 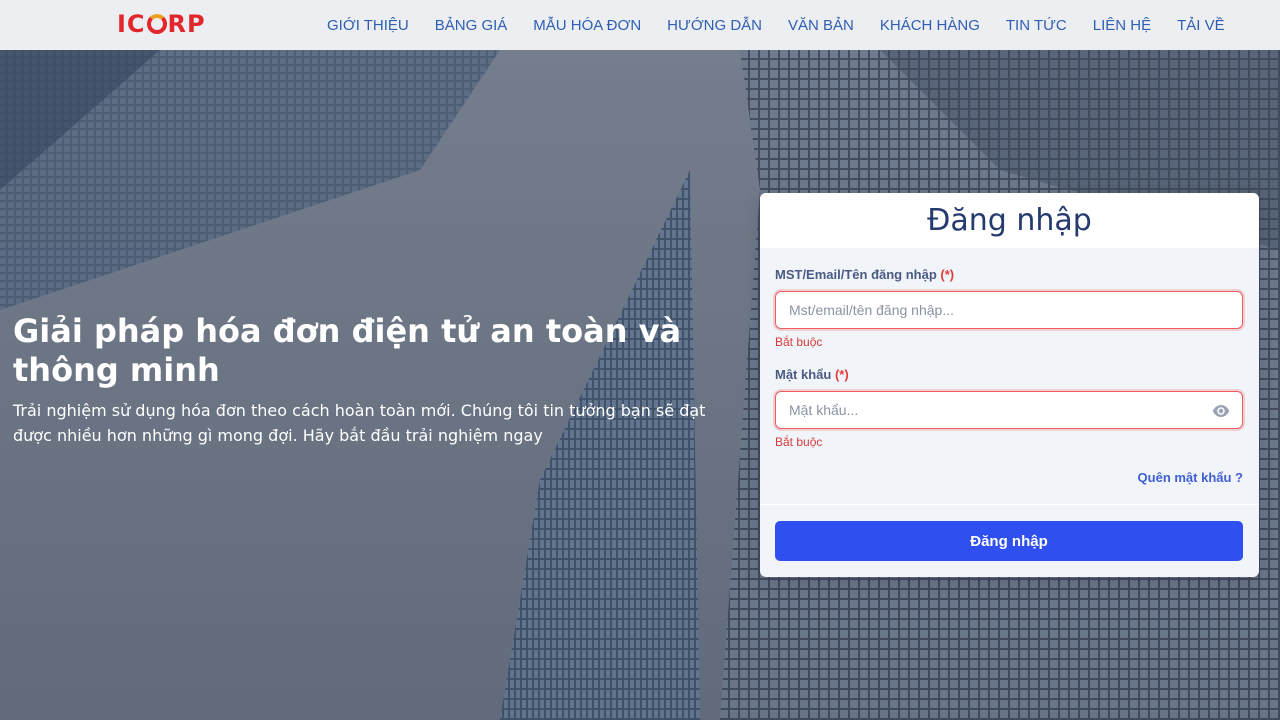 I want to click on nav-item-lien-he: LIÊN HỆ, so click(x=1122, y=25).